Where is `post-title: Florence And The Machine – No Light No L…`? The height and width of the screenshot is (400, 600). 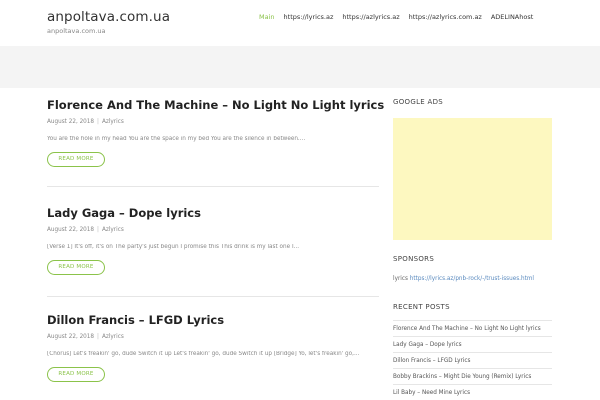 post-title: Florence And The Machine – No Light No L… is located at coordinates (215, 105).